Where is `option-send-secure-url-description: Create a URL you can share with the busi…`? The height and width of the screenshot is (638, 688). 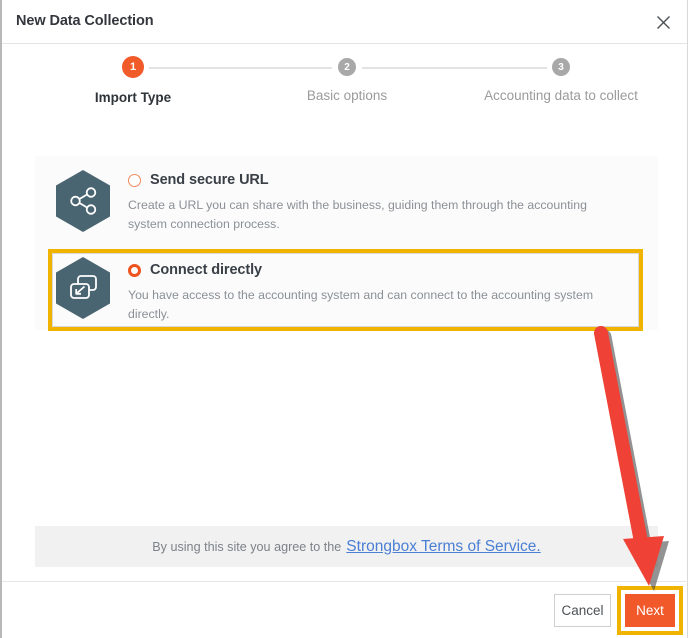 option-send-secure-url-description: Create a URL you can share with the busi… is located at coordinates (357, 215).